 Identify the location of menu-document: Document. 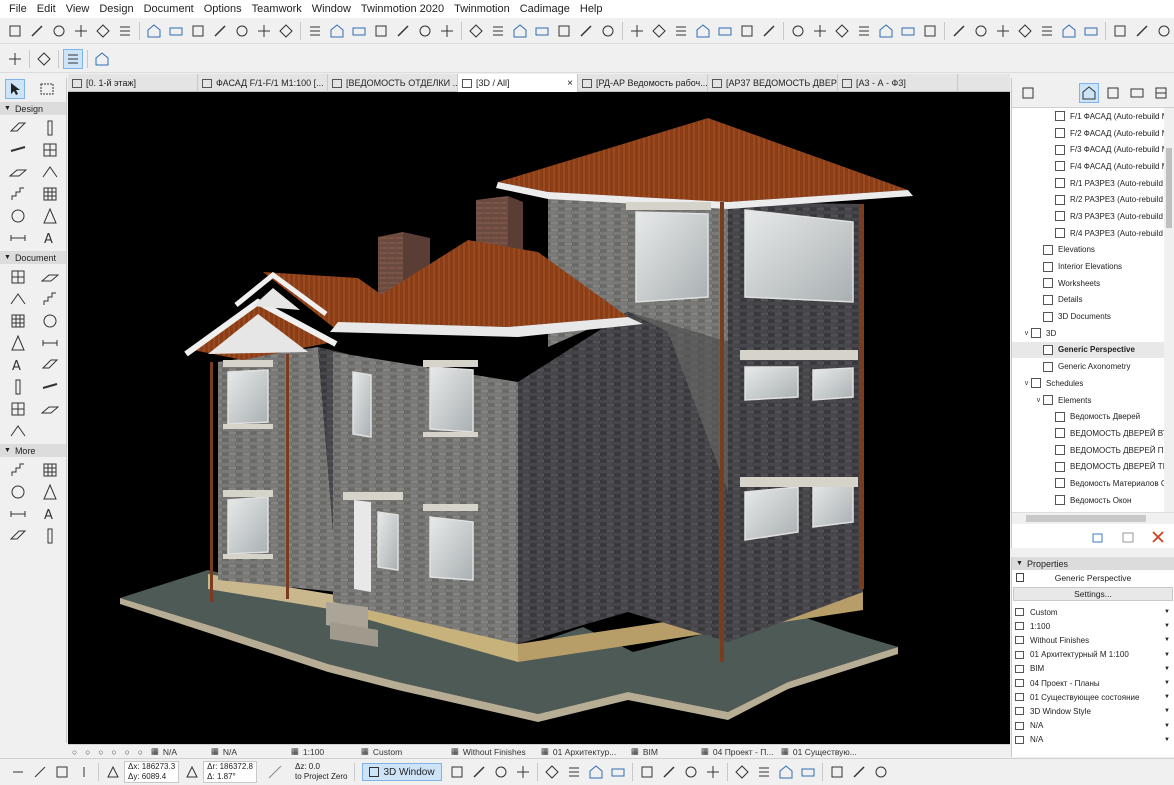
(169, 9).